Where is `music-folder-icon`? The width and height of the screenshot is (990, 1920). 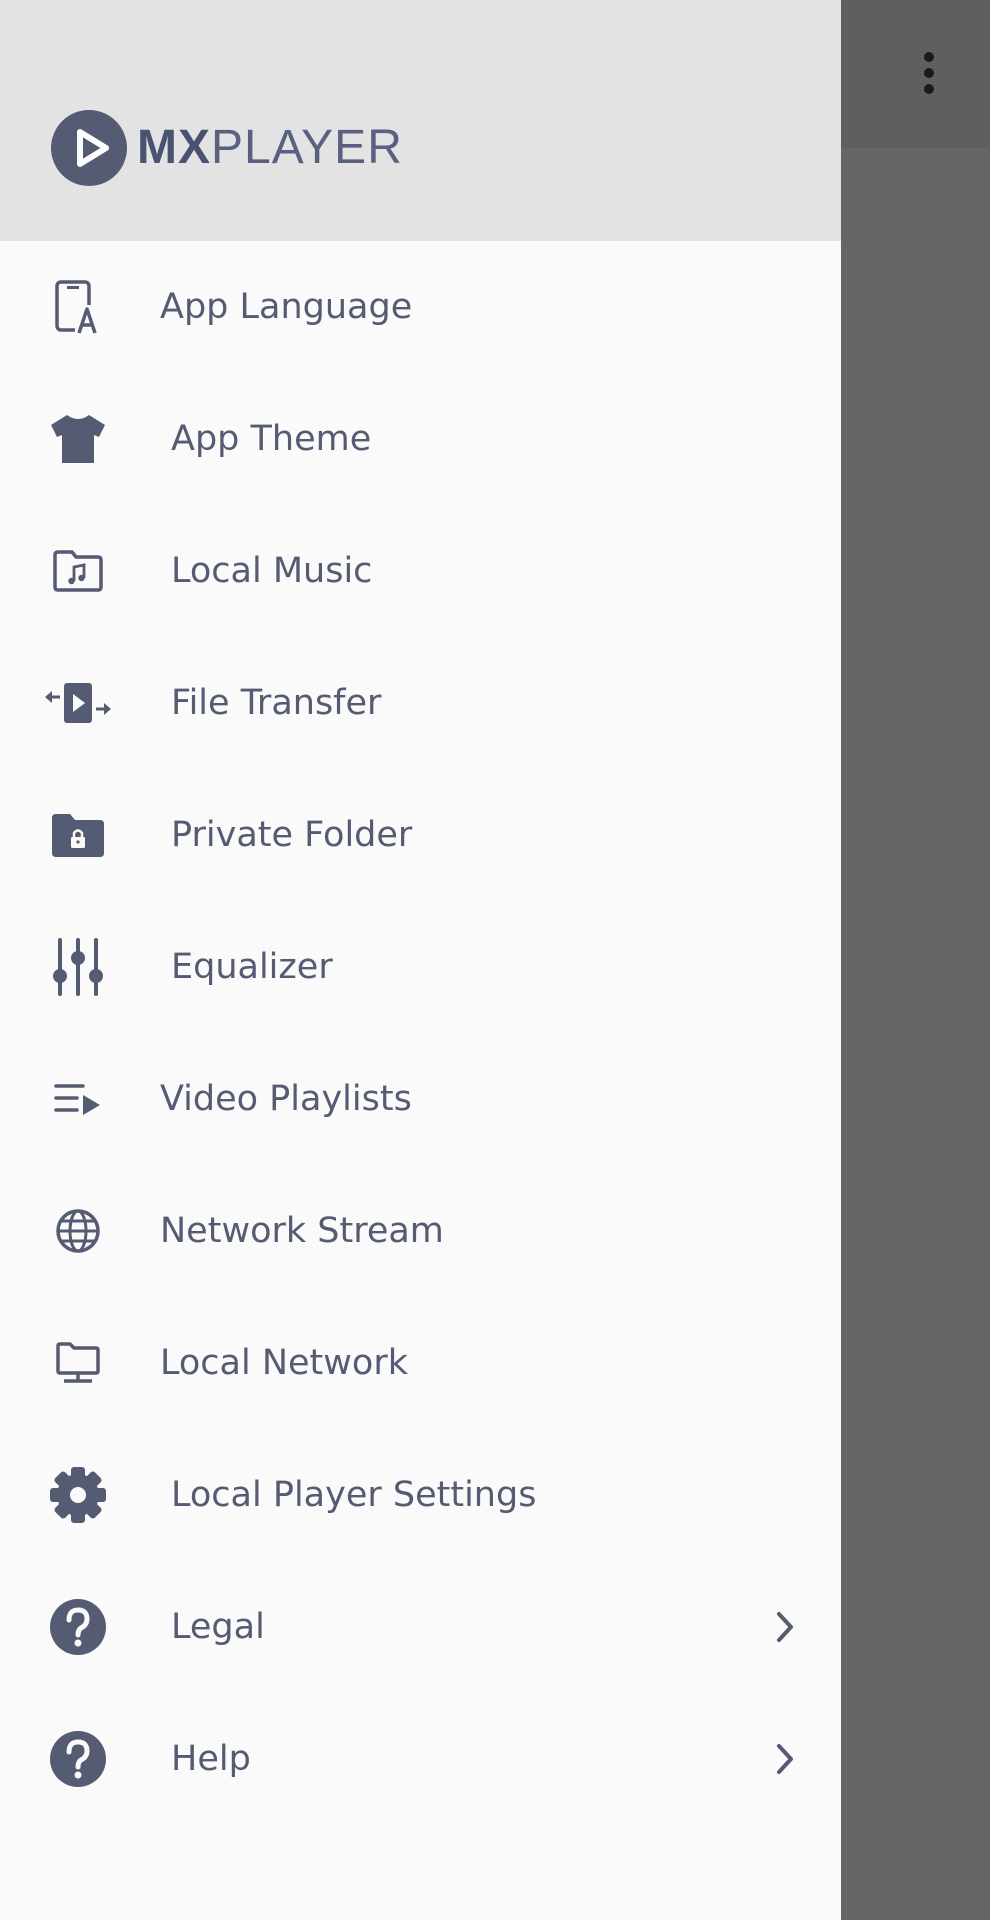
music-folder-icon is located at coordinates (78, 571).